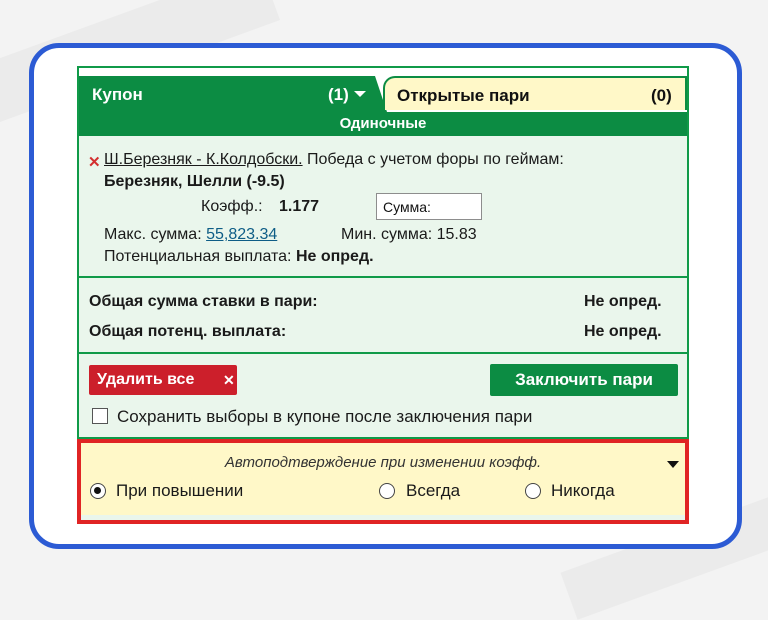 The width and height of the screenshot is (768, 620). I want to click on coupon-count: (1), so click(338, 94).